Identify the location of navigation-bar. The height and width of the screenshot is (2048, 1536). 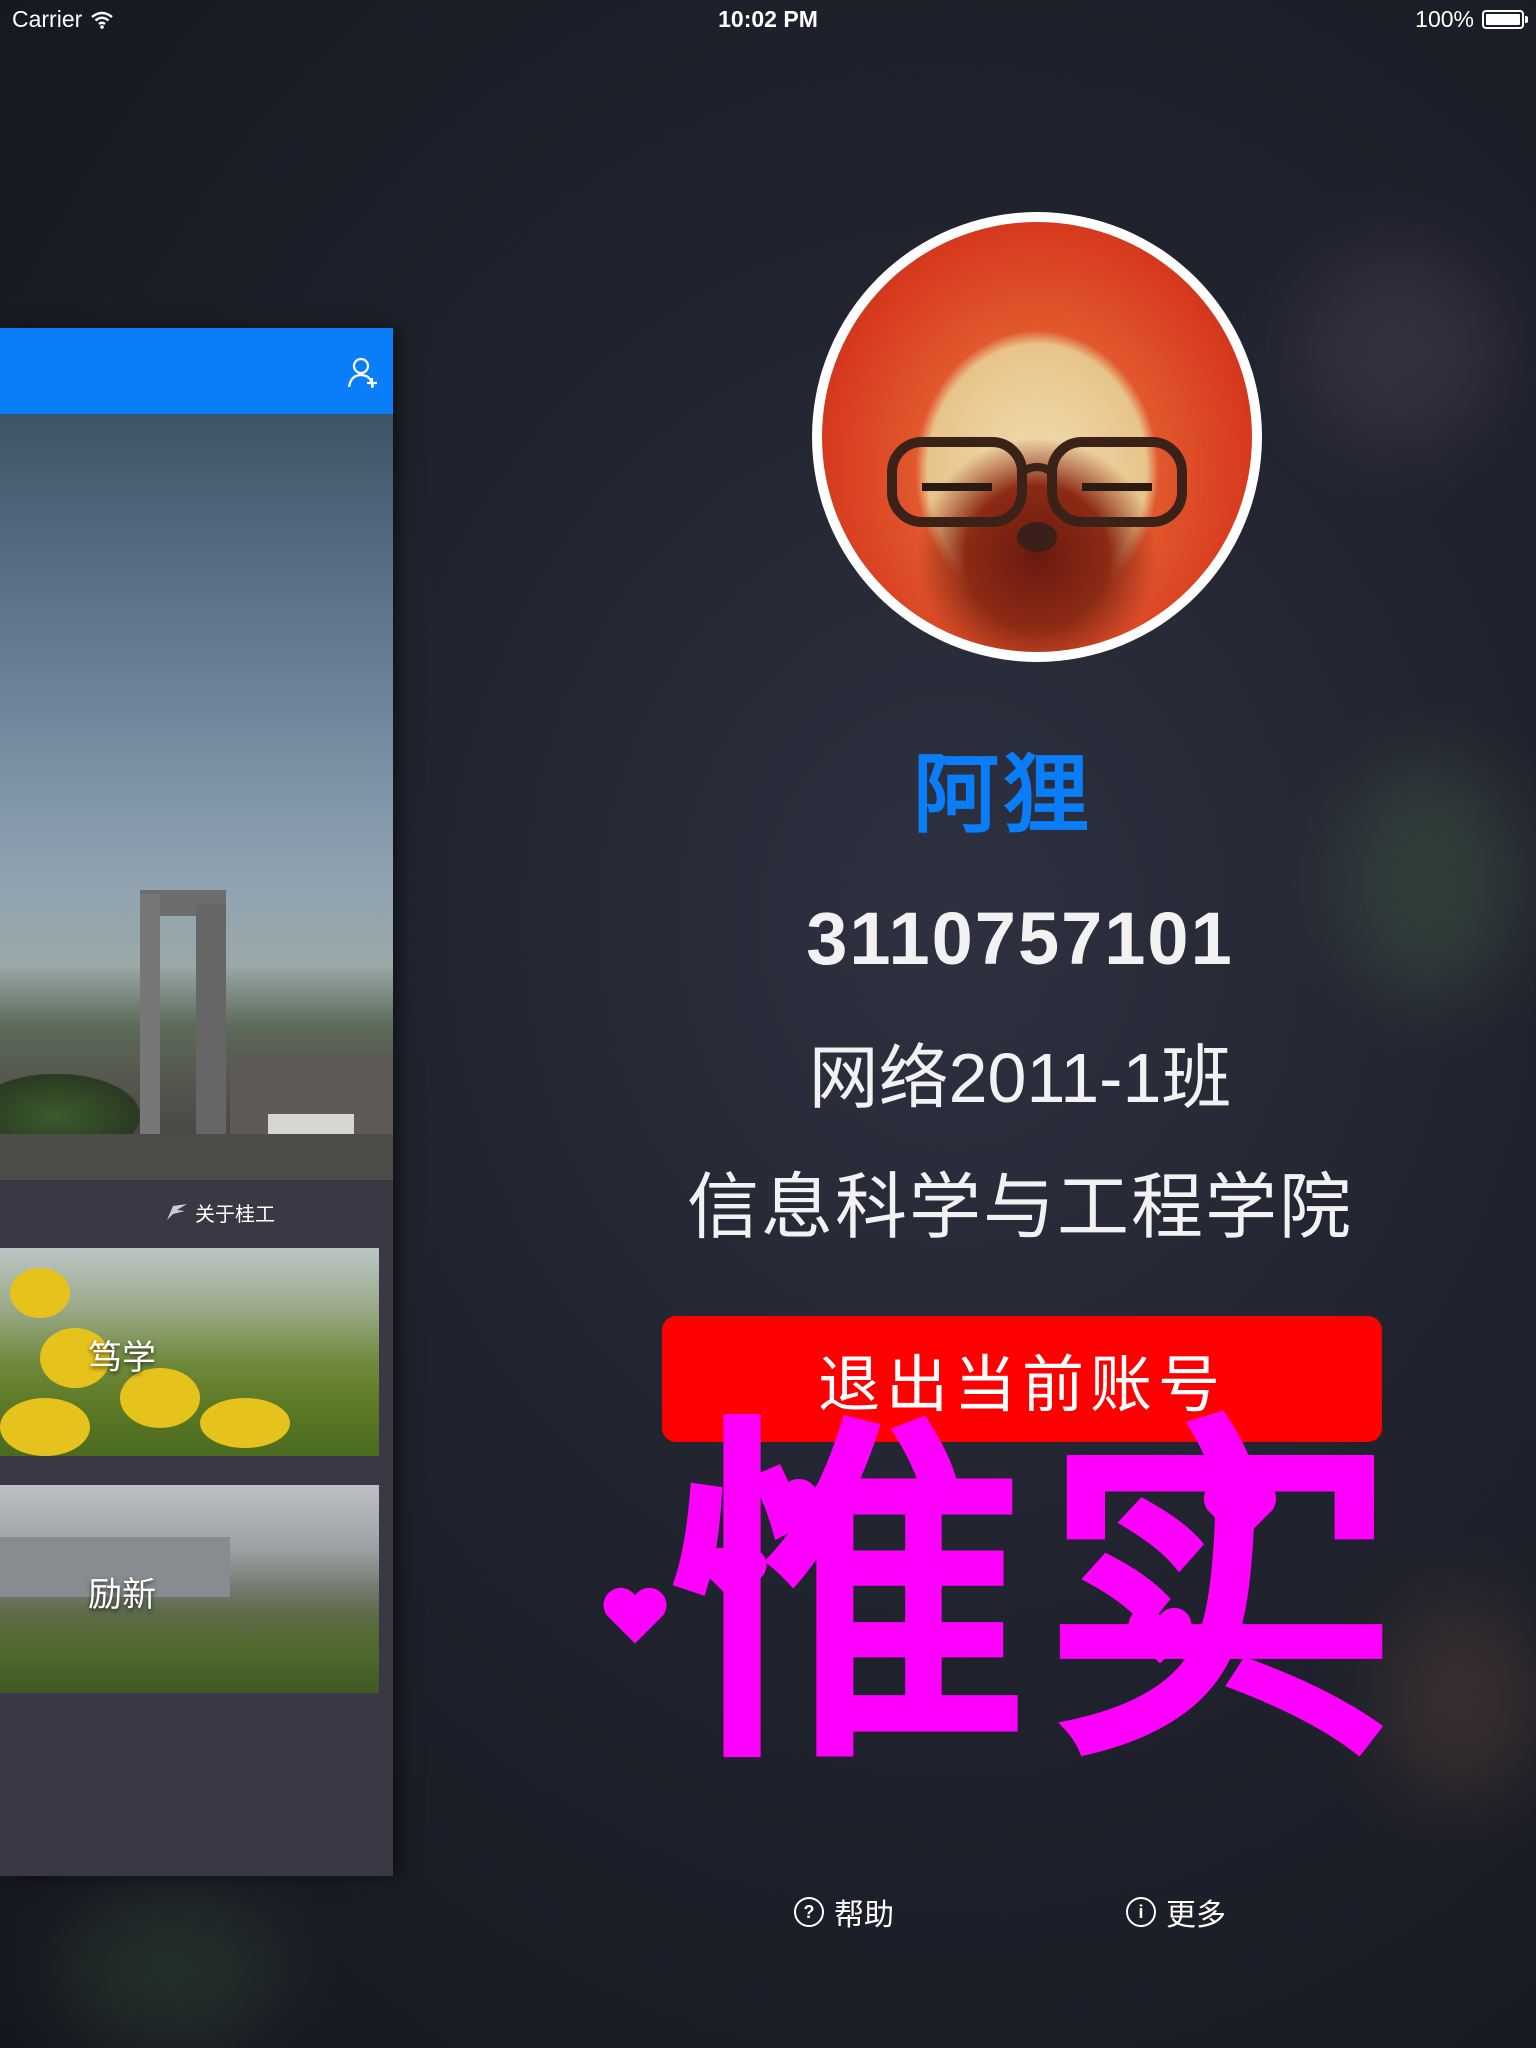
(196, 371).